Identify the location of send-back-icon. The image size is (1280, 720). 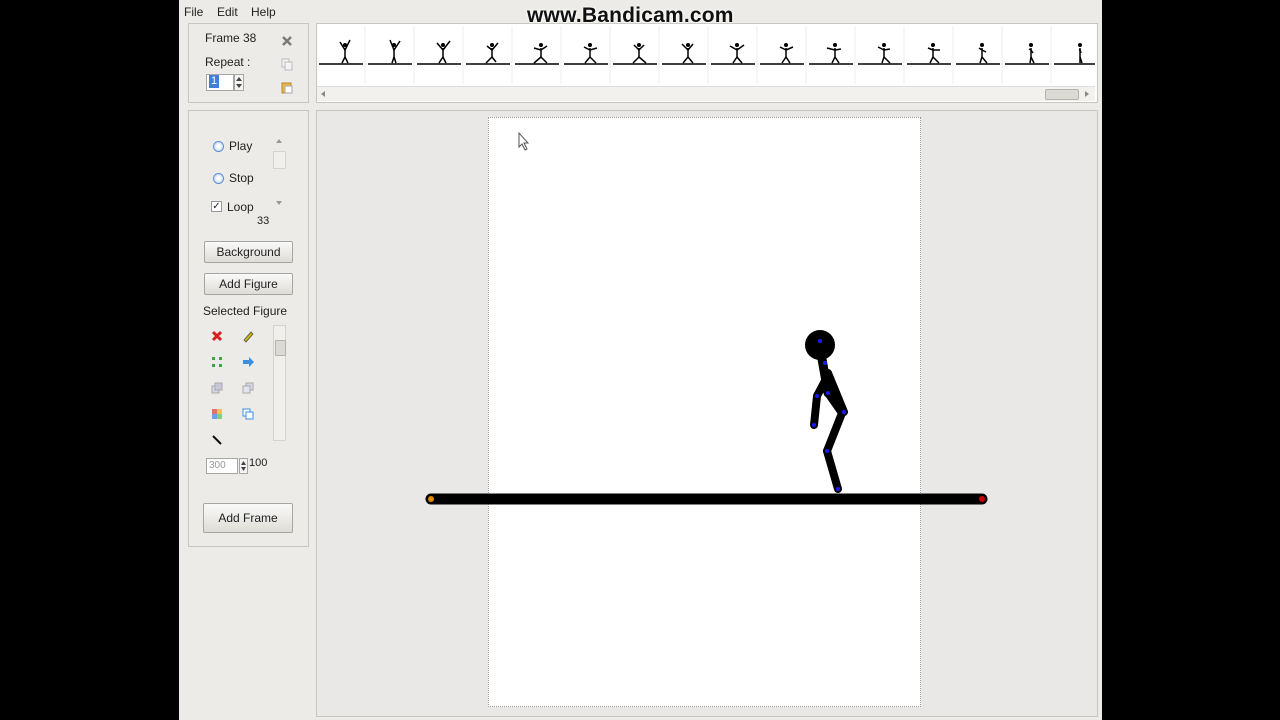
(248, 388).